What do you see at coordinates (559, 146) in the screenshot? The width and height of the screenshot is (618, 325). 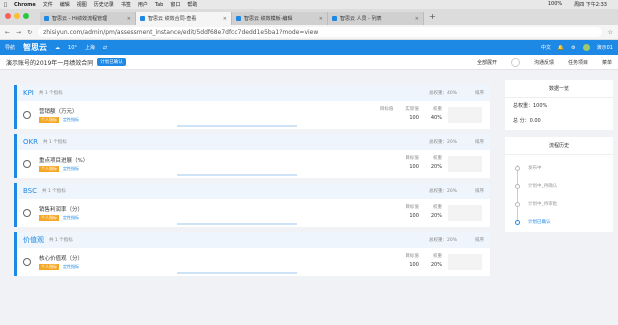 I see `process-title: 流程历史` at bounding box center [559, 146].